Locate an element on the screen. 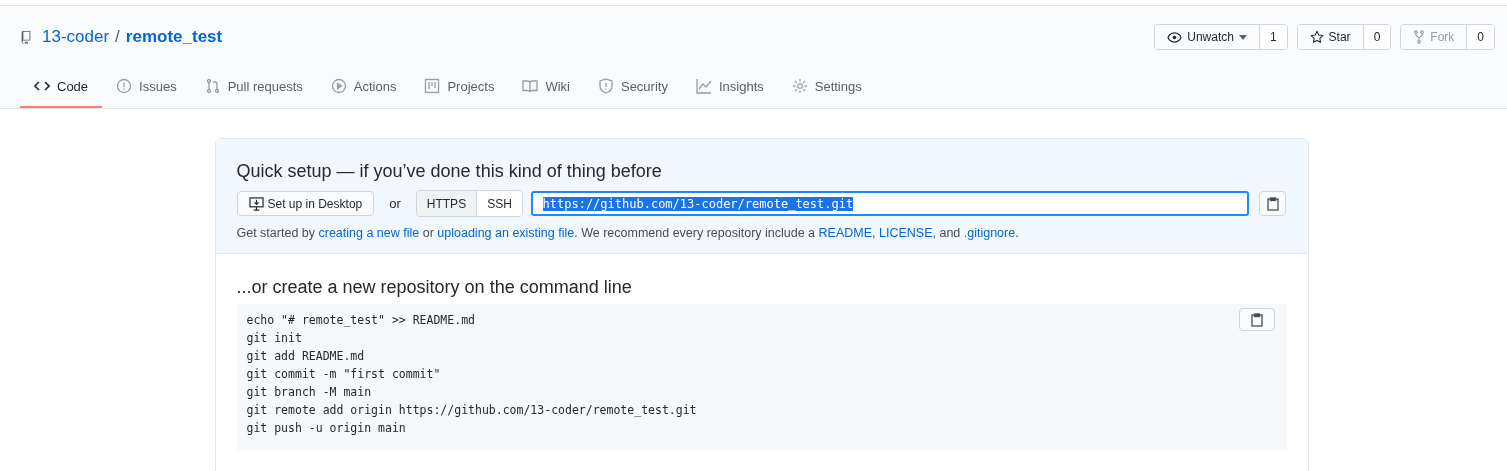  repo-tab: Settings is located at coordinates (826, 89).